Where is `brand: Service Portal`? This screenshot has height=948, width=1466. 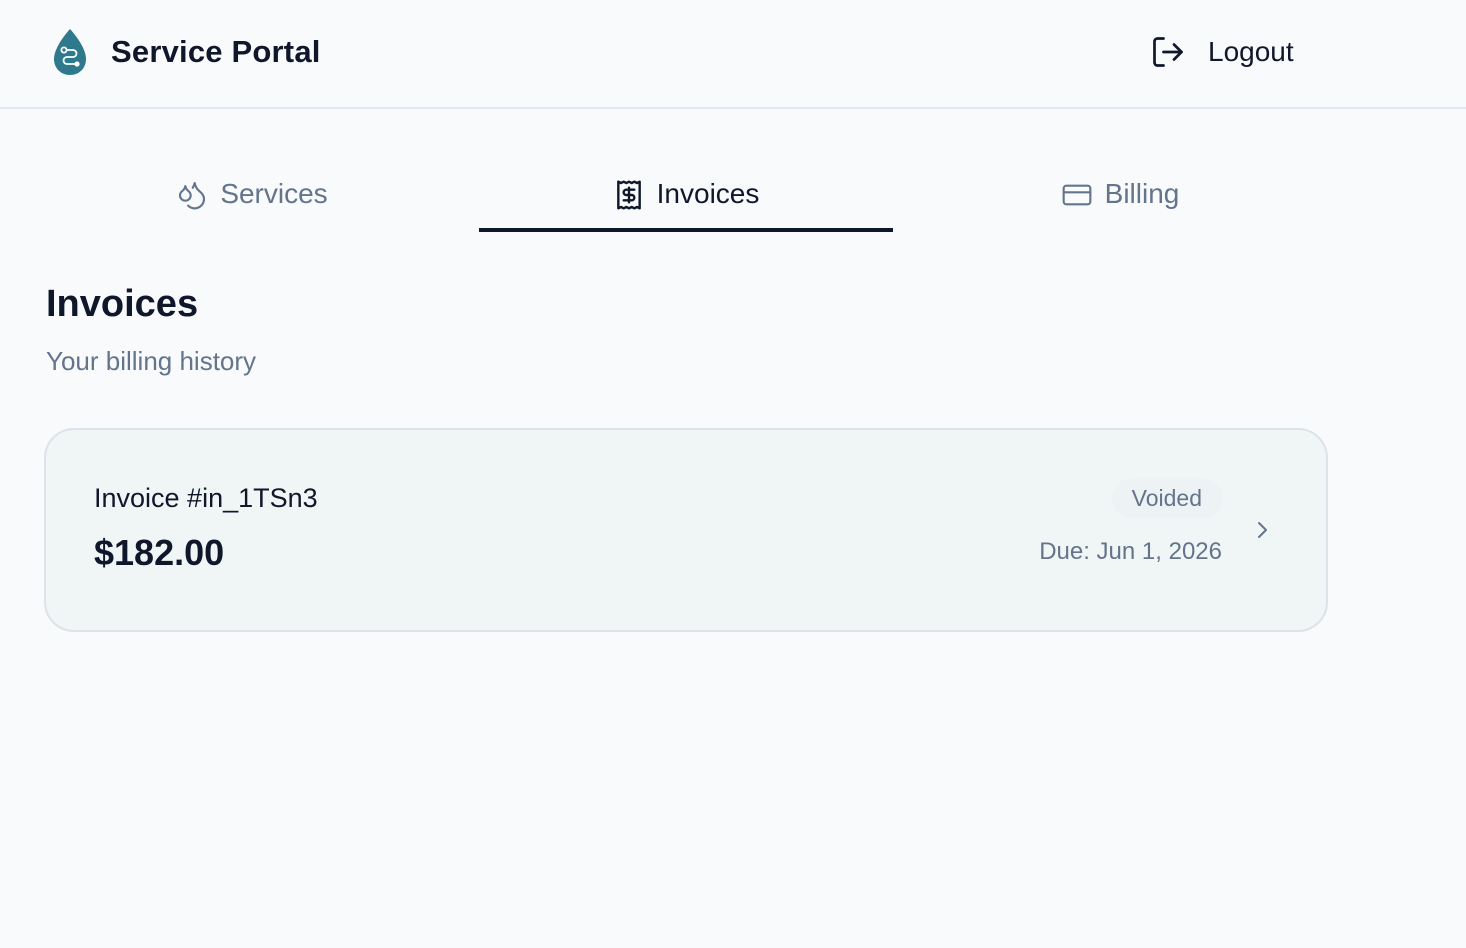
brand: Service Portal is located at coordinates (185, 52).